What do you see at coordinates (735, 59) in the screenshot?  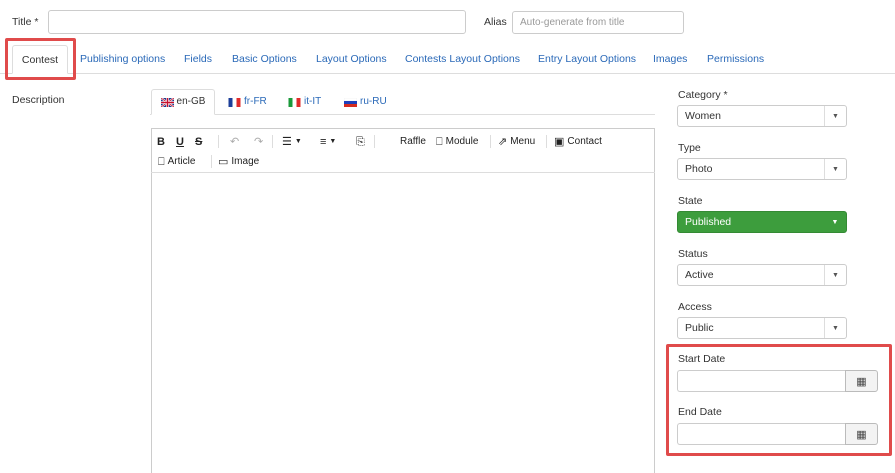 I see `tab-permissions: Permissions` at bounding box center [735, 59].